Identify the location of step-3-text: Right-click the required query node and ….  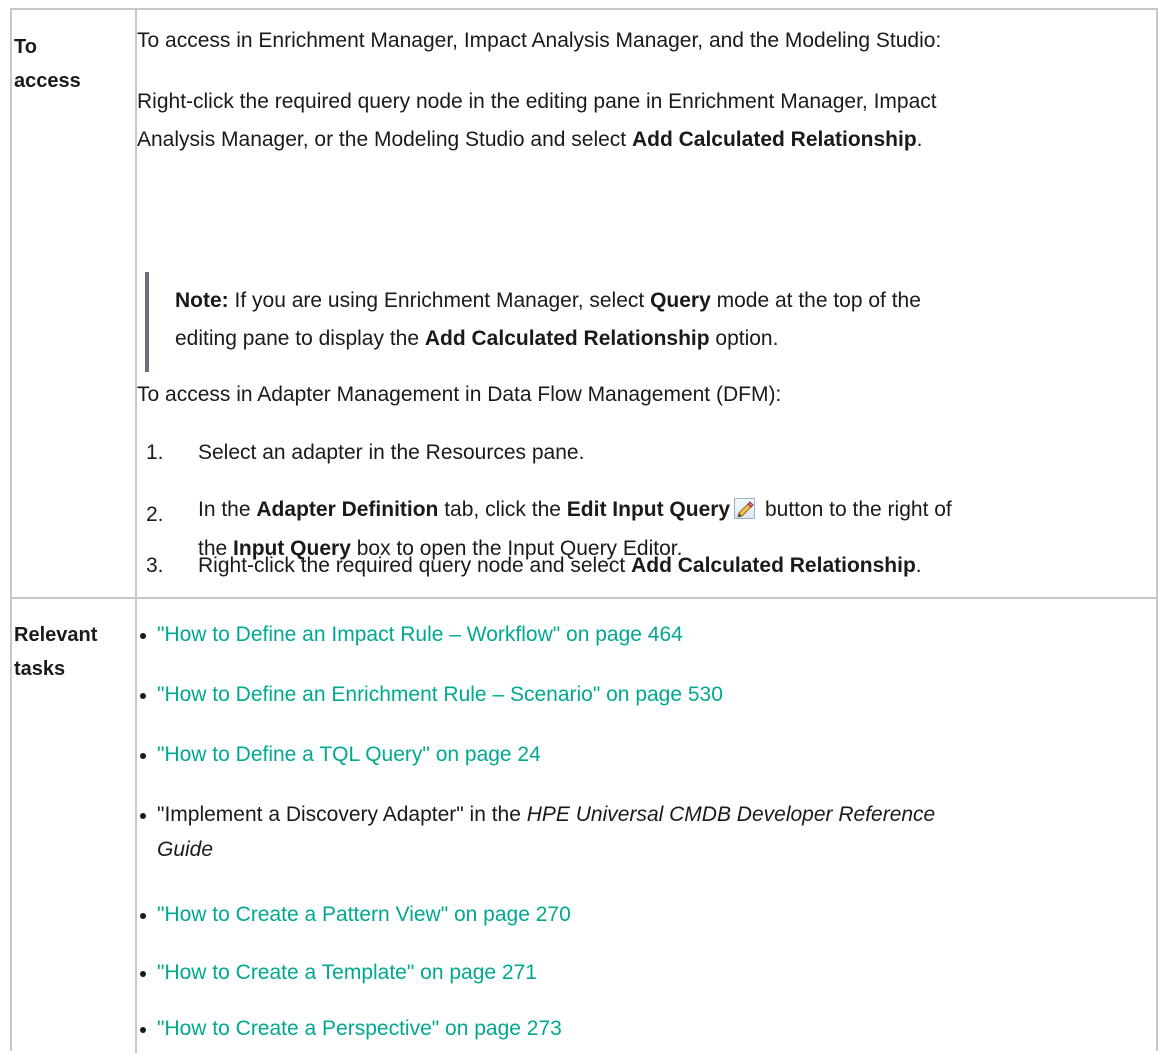
(560, 565).